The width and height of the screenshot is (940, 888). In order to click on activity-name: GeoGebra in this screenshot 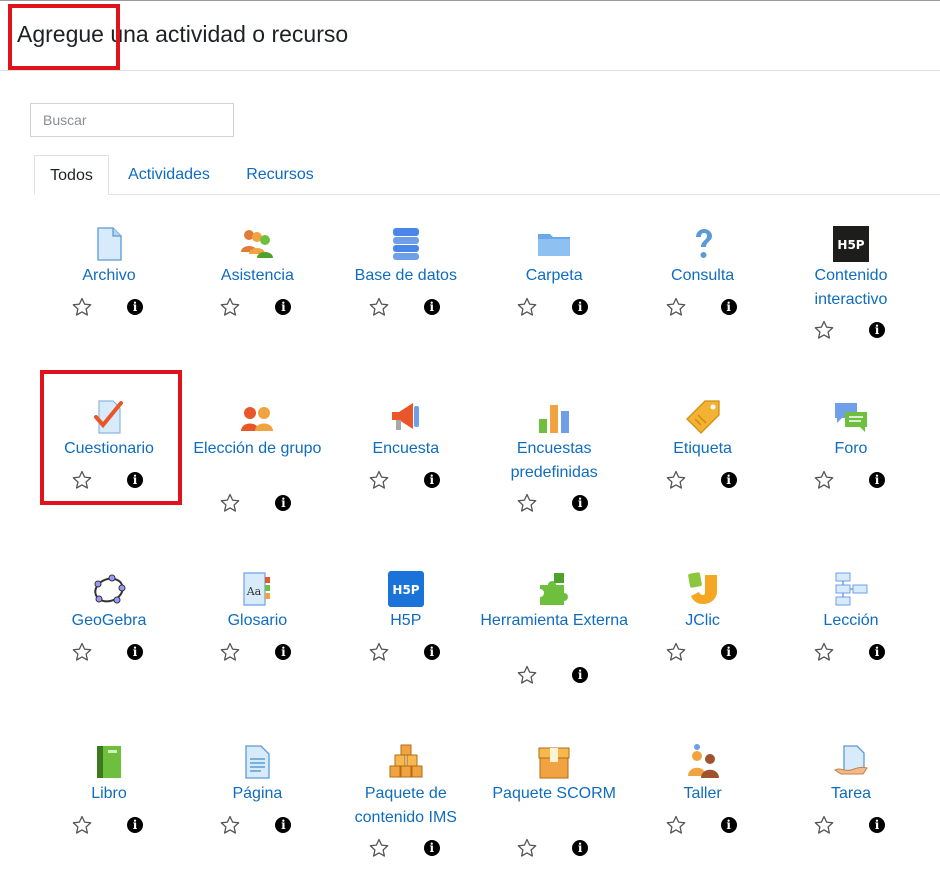, I will do `click(109, 621)`.